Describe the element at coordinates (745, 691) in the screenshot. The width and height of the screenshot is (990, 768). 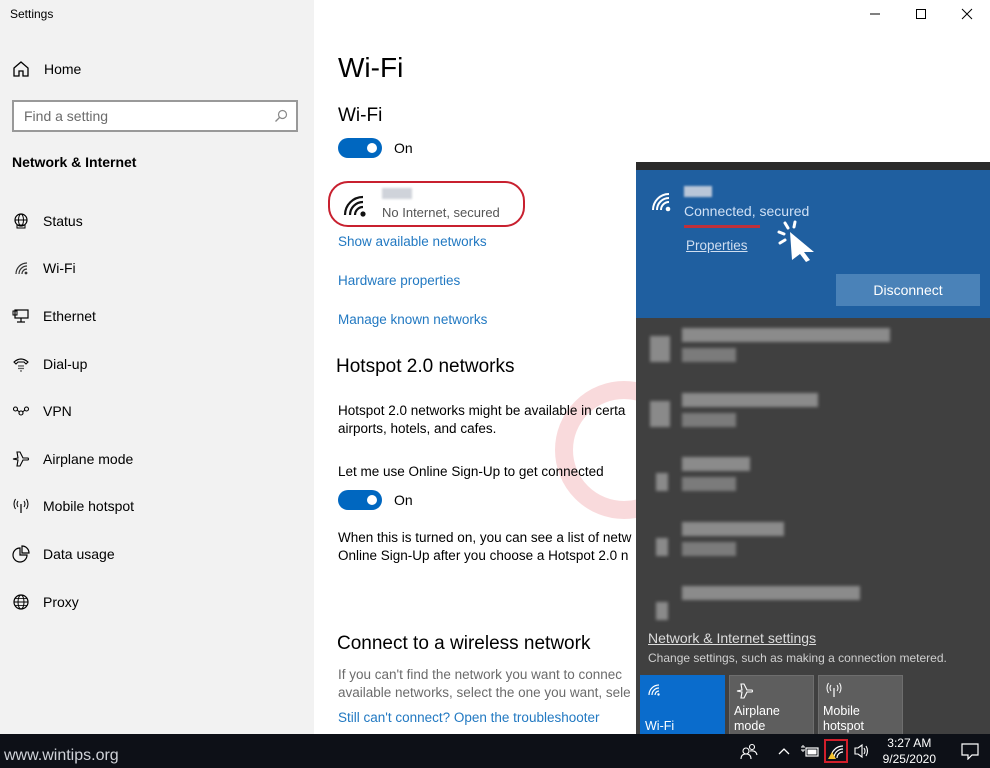
I see `airplane-icon` at that location.